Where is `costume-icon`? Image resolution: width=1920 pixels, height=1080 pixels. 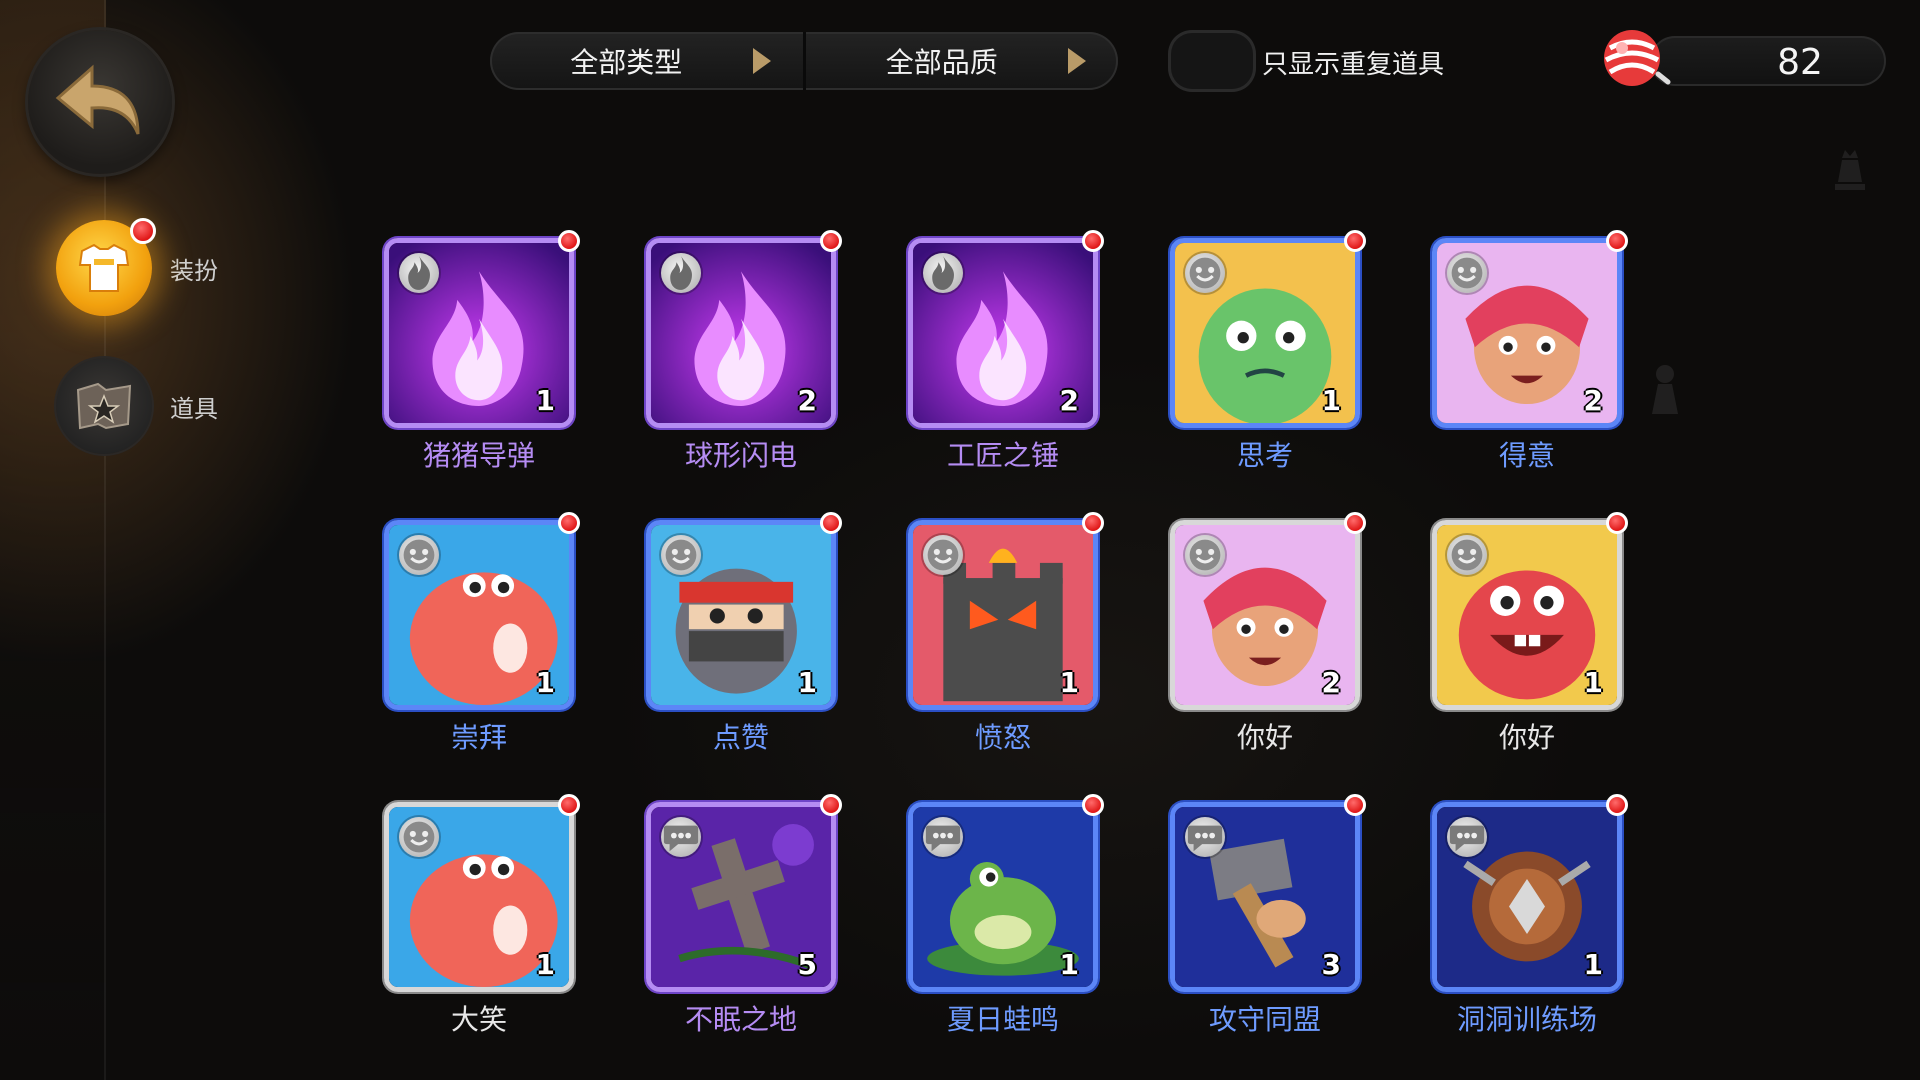 costume-icon is located at coordinates (104, 267).